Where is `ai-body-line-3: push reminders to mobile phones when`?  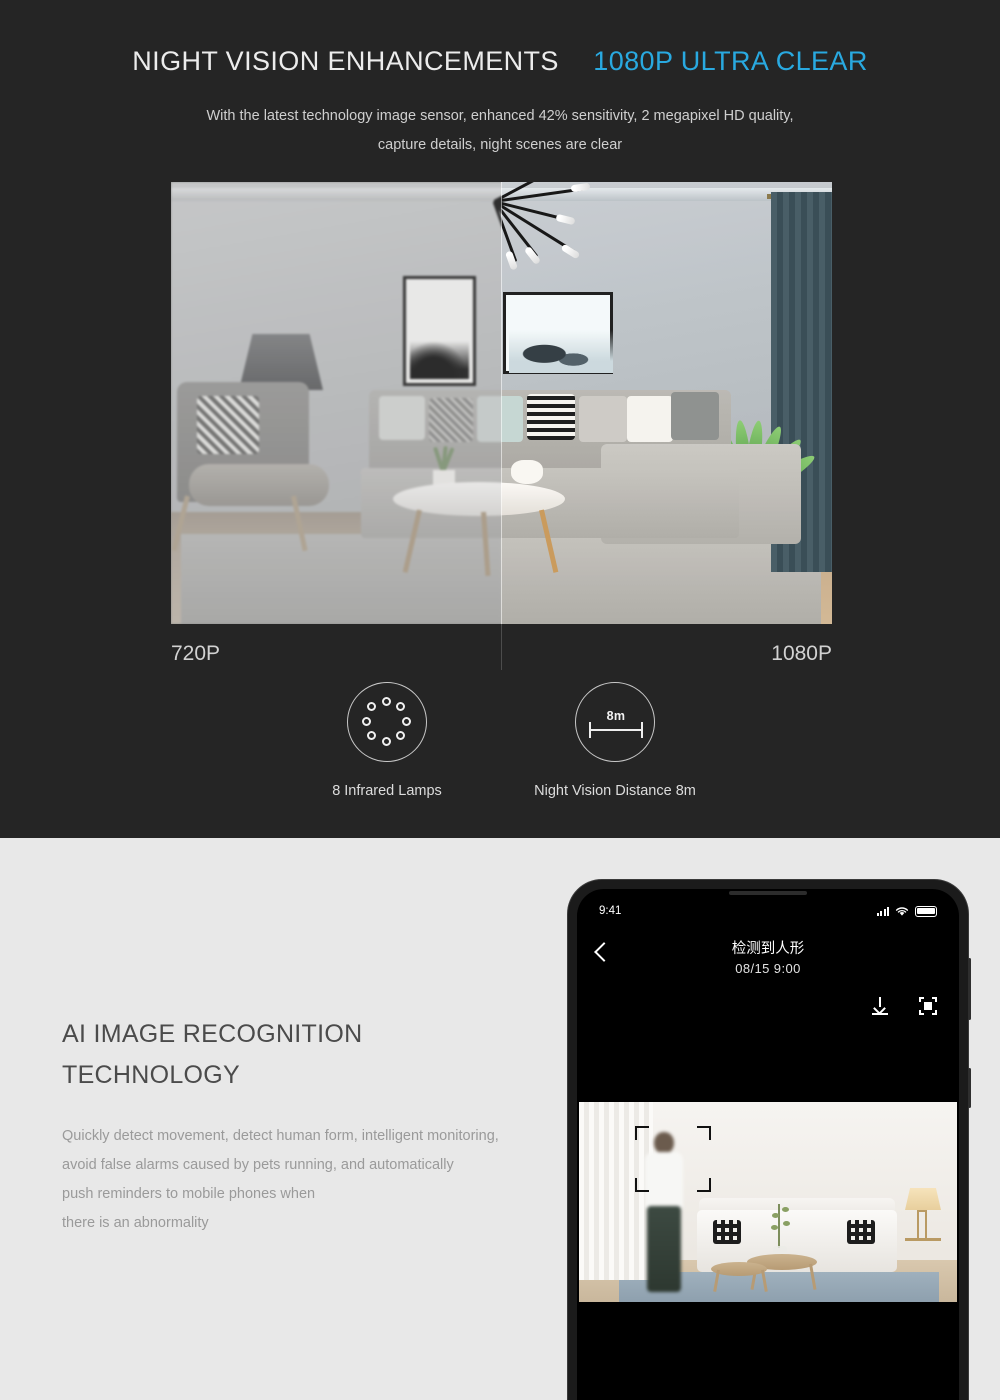
ai-body-line-3: push reminders to mobile phones when is located at coordinates (189, 1194).